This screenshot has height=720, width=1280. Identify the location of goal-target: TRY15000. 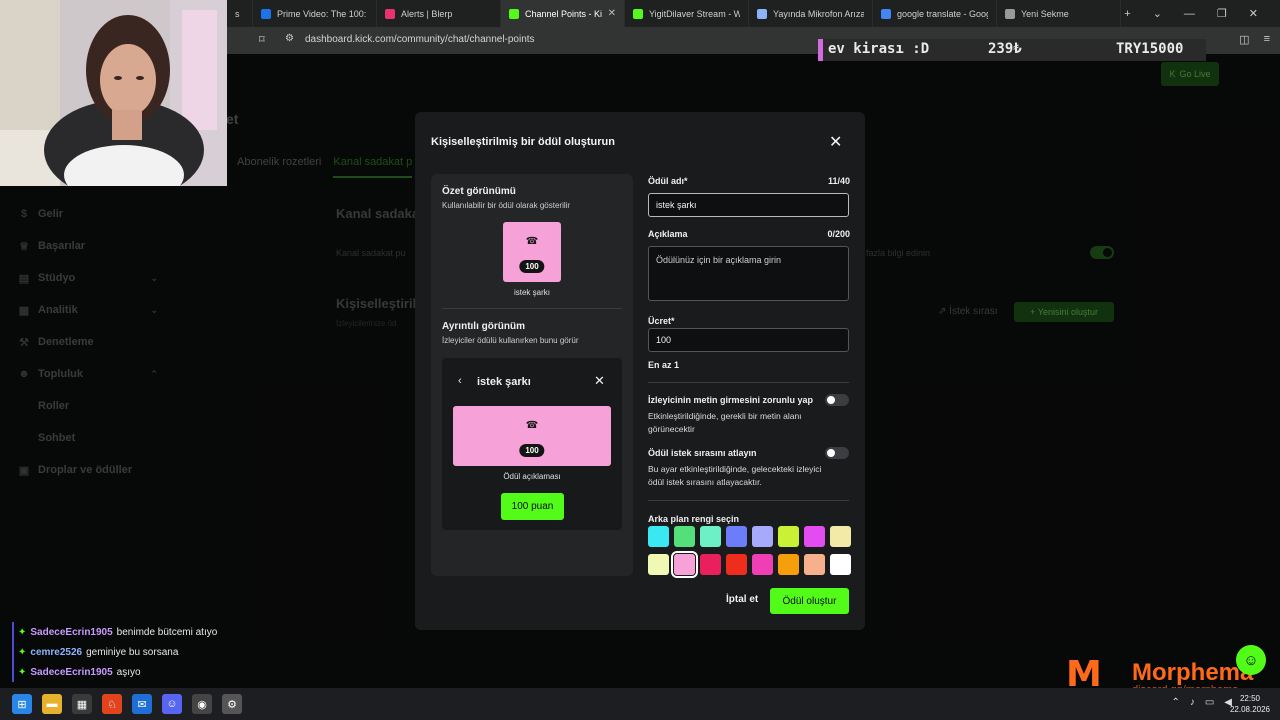
(1150, 49).